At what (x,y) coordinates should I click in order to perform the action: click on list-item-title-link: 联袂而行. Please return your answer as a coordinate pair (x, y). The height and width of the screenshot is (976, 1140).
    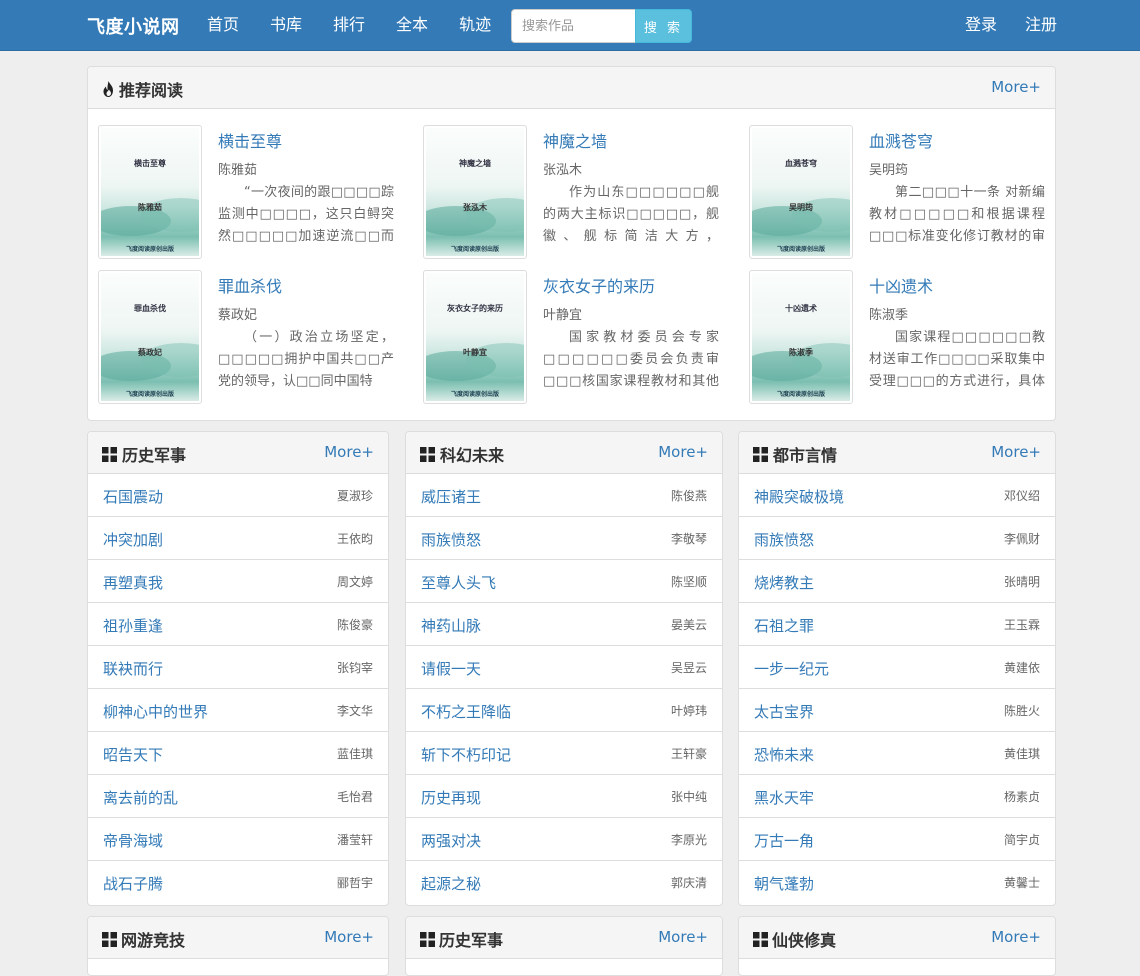
    Looking at the image, I should click on (133, 668).